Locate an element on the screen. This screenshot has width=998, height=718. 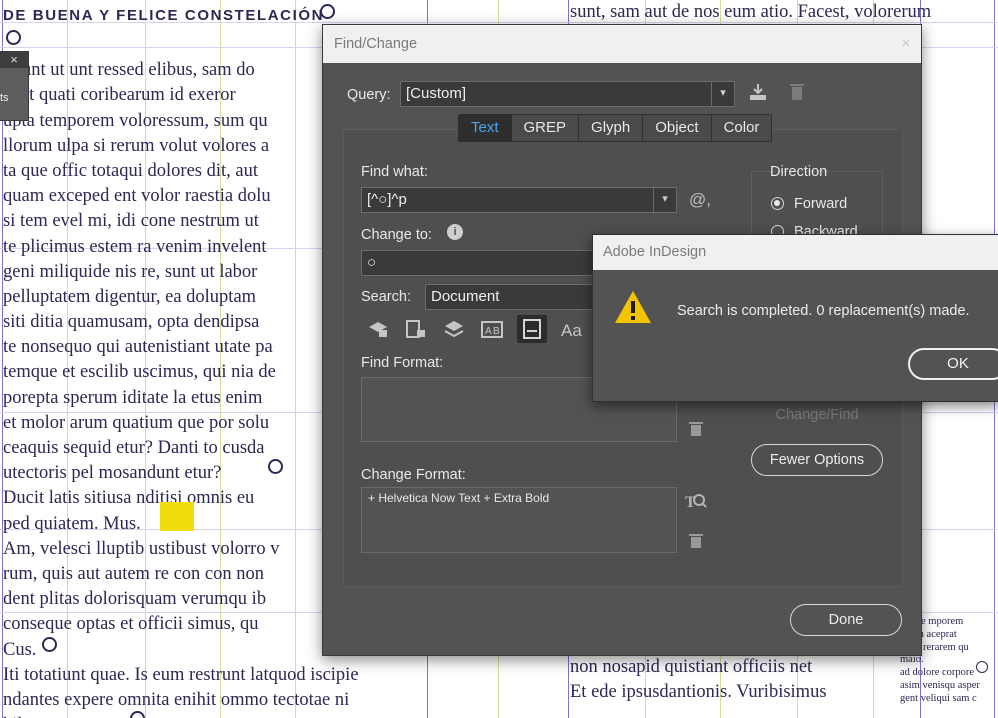
tab-color: Color is located at coordinates (742, 128).